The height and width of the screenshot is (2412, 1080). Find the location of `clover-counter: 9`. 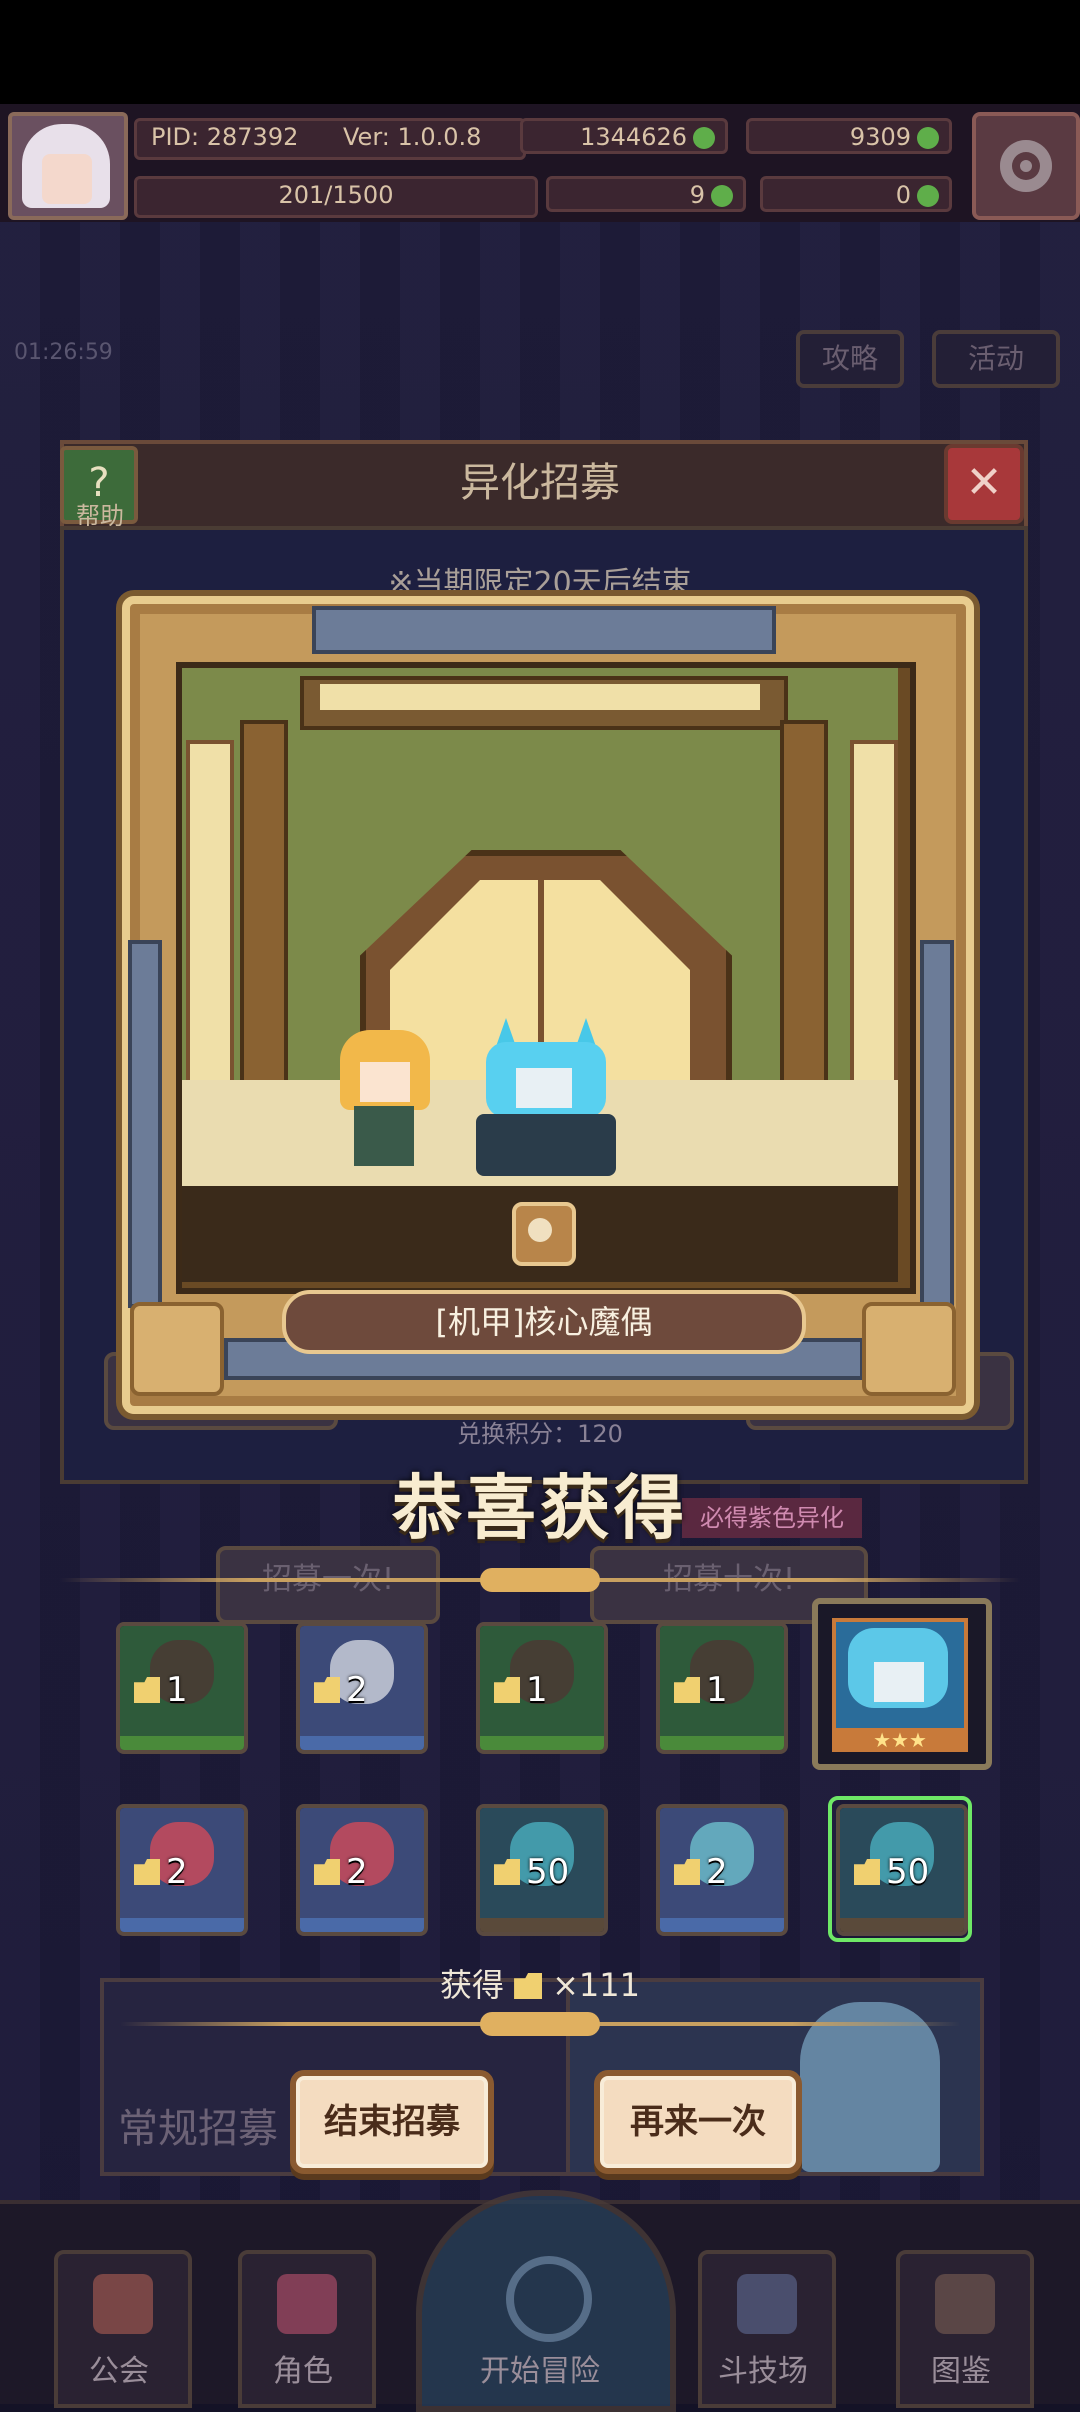

clover-counter: 9 is located at coordinates (646, 194).